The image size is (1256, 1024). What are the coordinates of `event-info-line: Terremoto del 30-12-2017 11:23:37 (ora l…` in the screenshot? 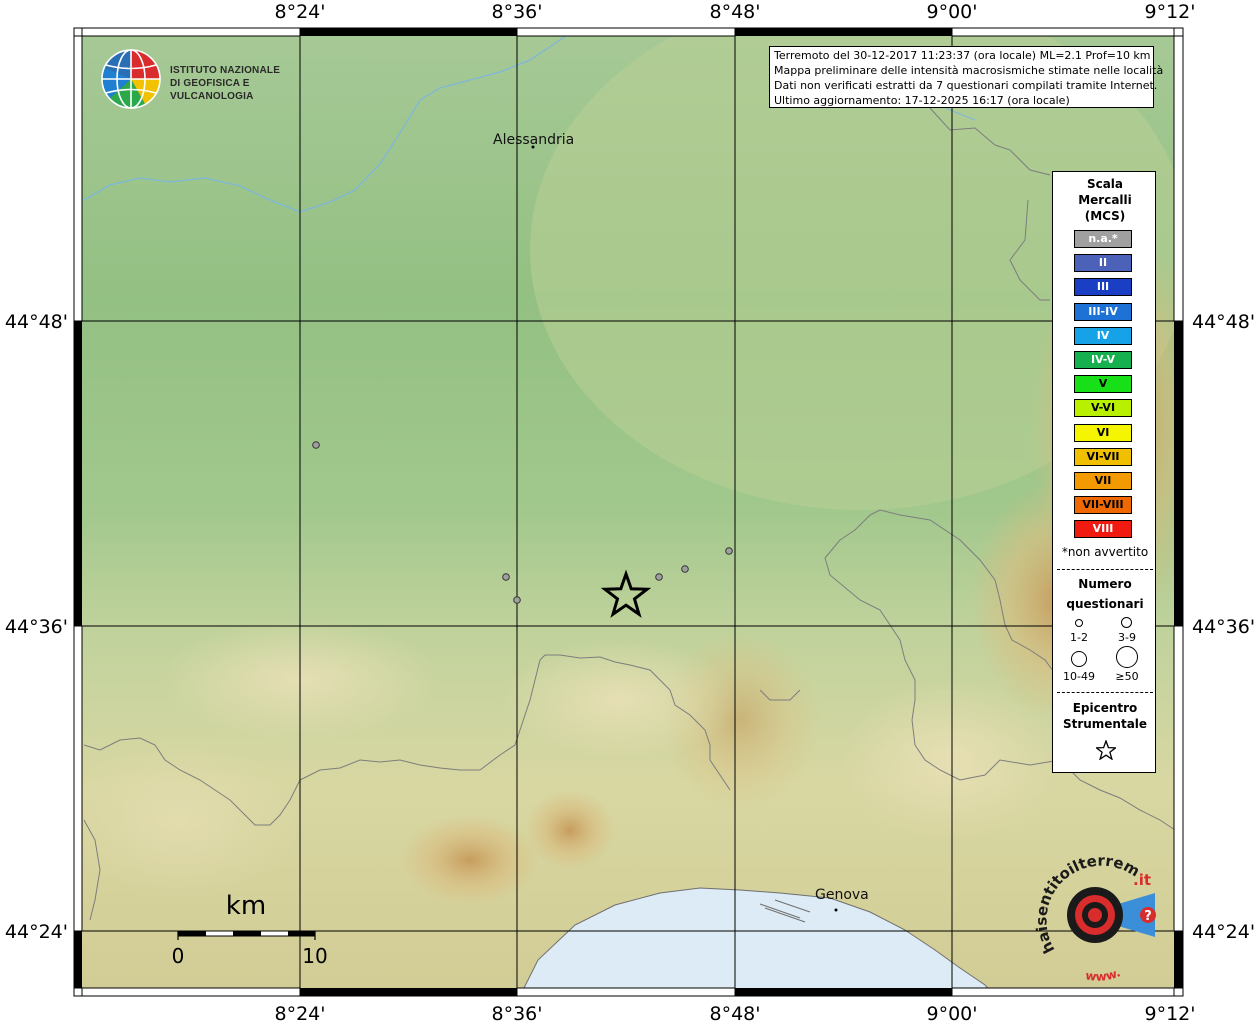 It's located at (962, 55).